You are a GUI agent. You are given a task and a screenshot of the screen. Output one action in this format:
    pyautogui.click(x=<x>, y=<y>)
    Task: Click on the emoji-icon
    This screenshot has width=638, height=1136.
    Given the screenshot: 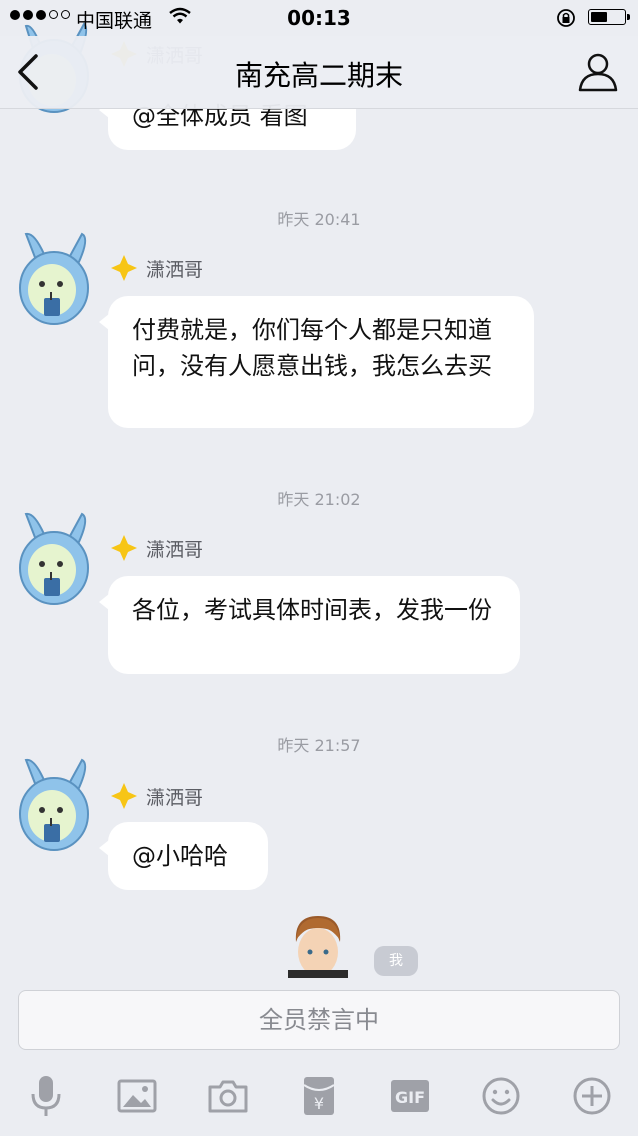 What is the action you would take?
    pyautogui.click(x=501, y=1096)
    